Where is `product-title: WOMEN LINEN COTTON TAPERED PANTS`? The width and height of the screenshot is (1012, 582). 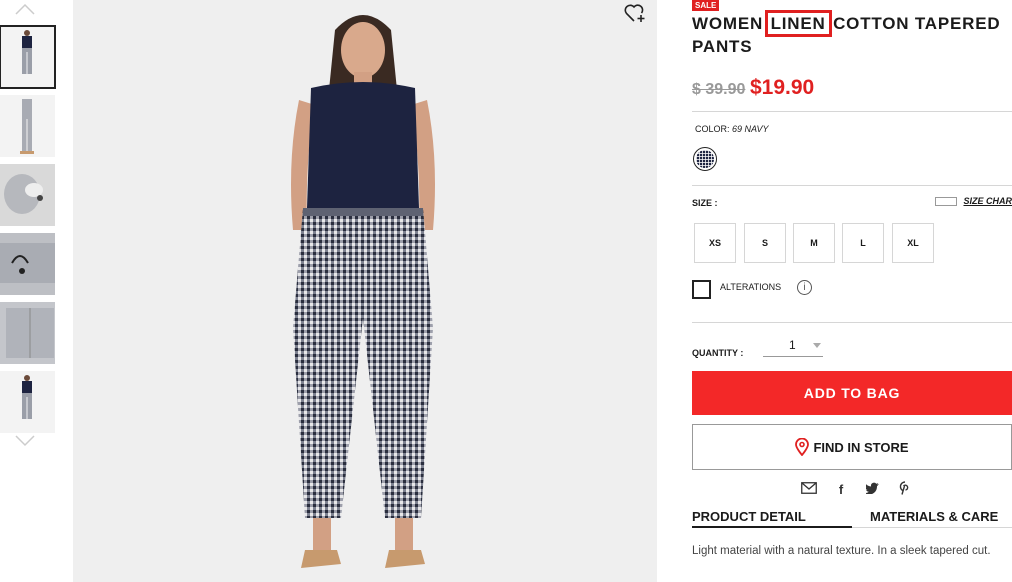
product-title: WOMEN LINEN COTTON TAPERED PANTS is located at coordinates (852, 34).